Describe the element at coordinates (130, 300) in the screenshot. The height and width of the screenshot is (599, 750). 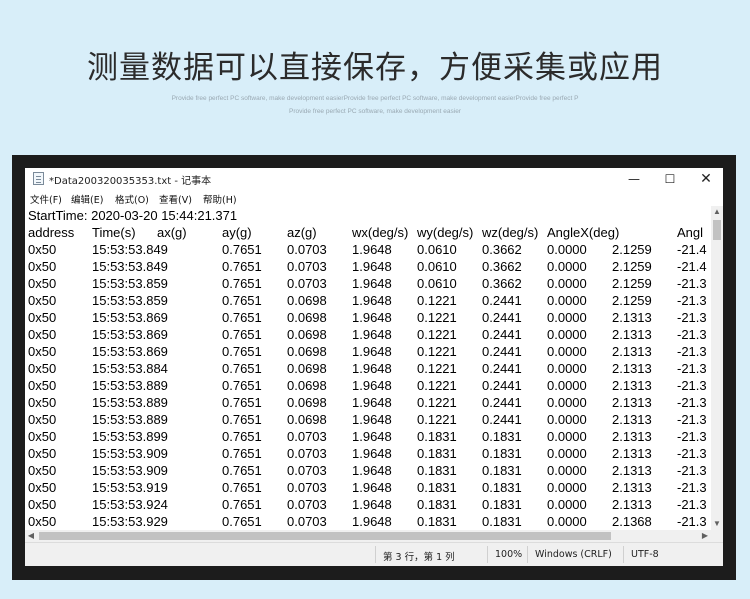
I see `data-cell: 15:53:53.859` at that location.